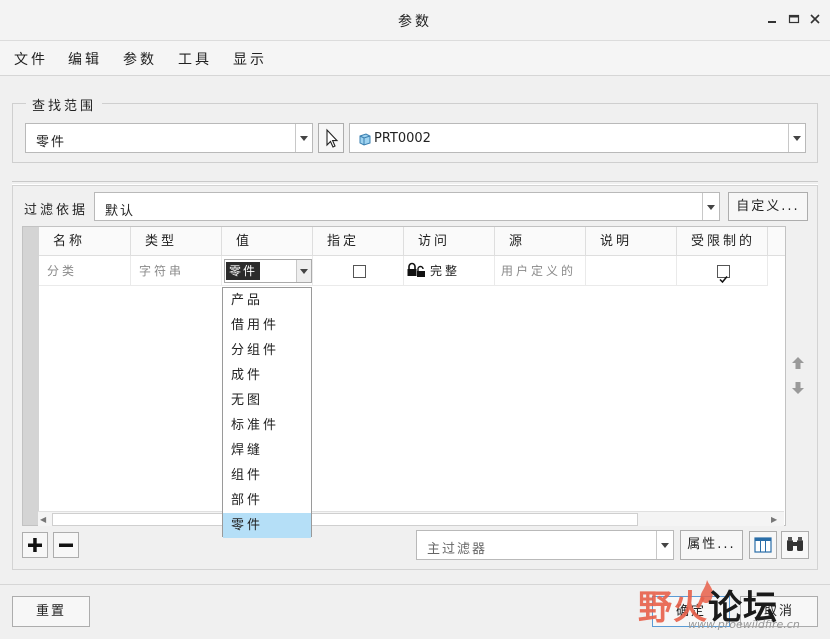 The width and height of the screenshot is (830, 639). Describe the element at coordinates (267, 375) in the screenshot. I see `dropdown-option: 成件` at that location.